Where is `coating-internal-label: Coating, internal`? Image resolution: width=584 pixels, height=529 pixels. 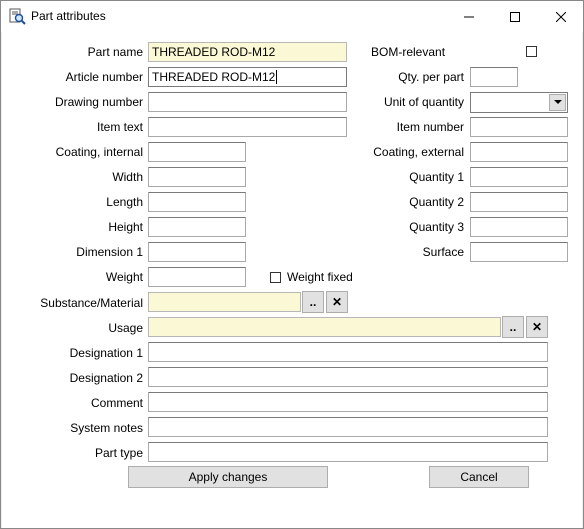 coating-internal-label: Coating, internal is located at coordinates (99, 152).